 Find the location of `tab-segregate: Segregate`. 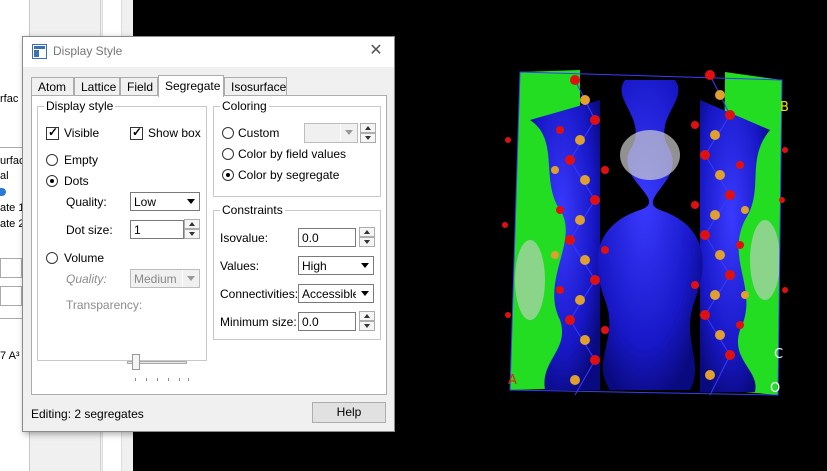

tab-segregate: Segregate is located at coordinates (191, 86).